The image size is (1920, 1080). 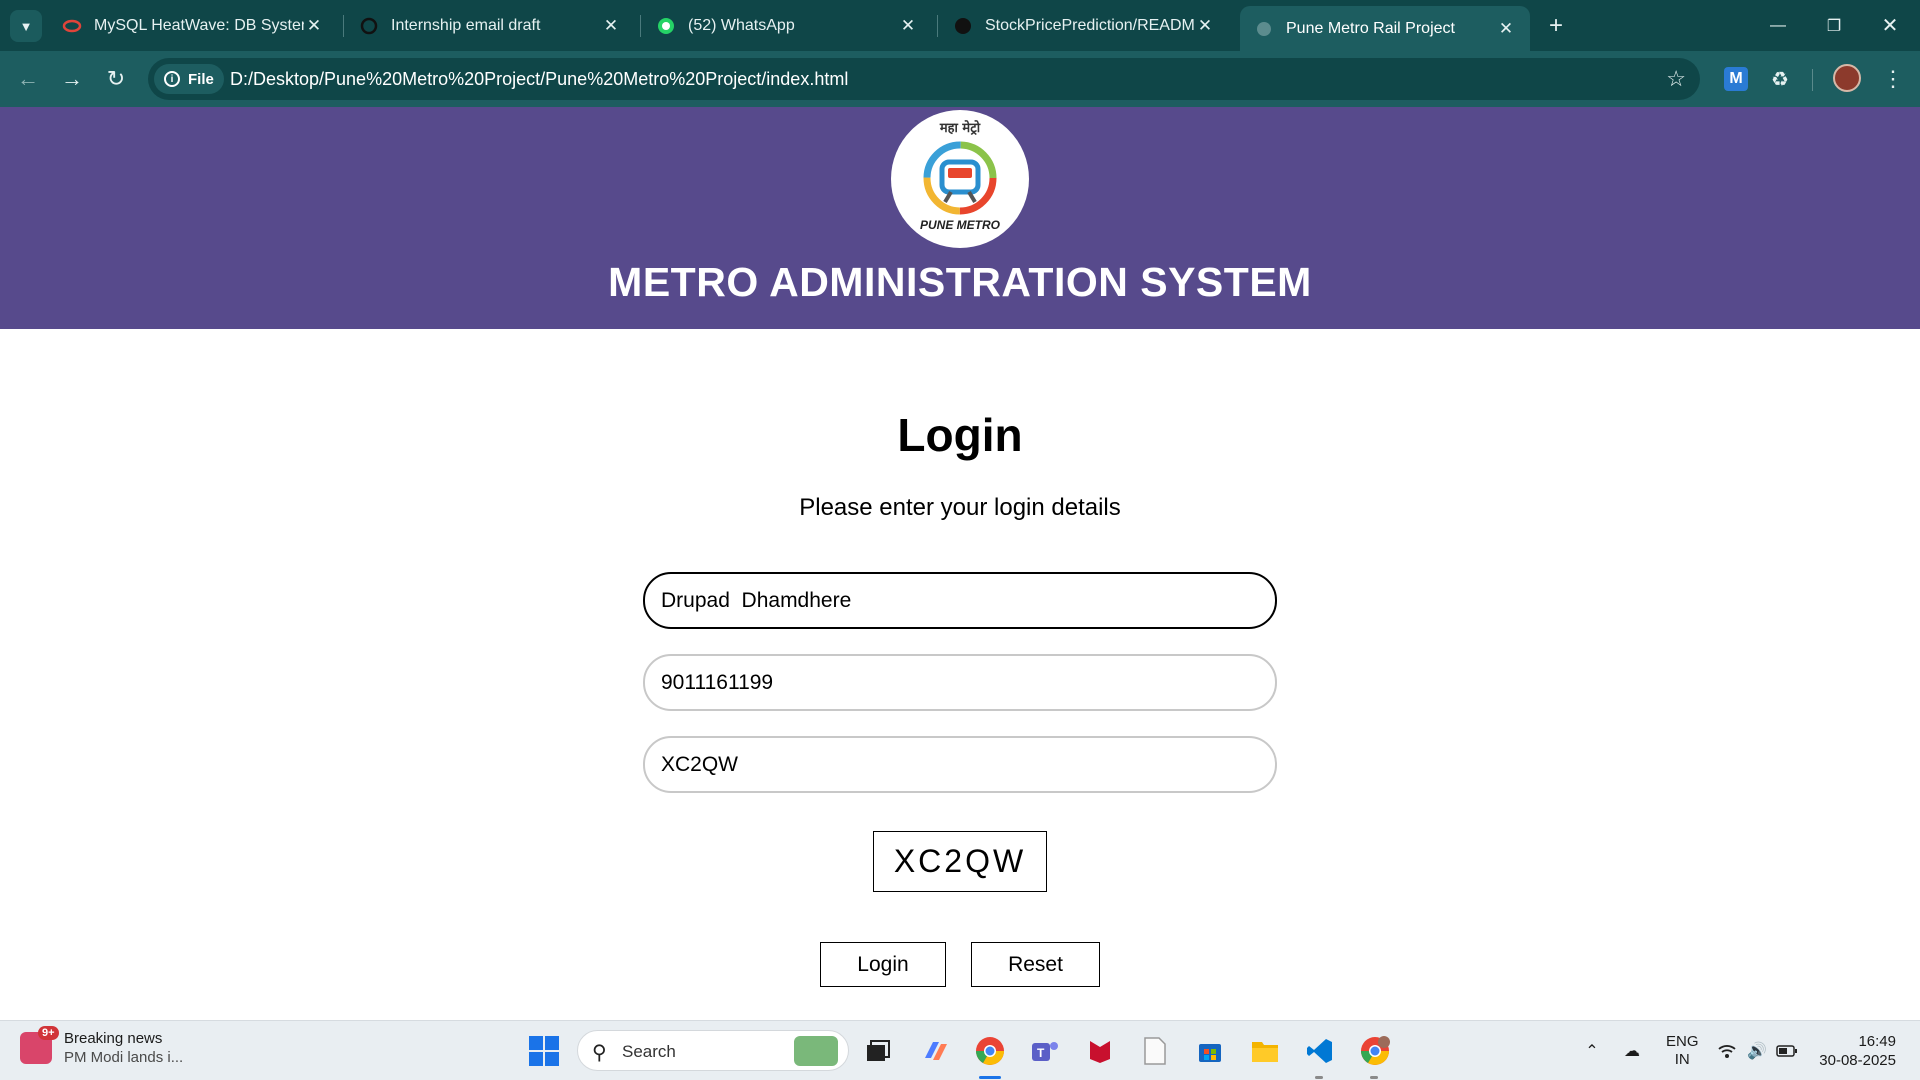 I want to click on tab-internship-email: Internship email draft ✕, so click(x=490, y=25).